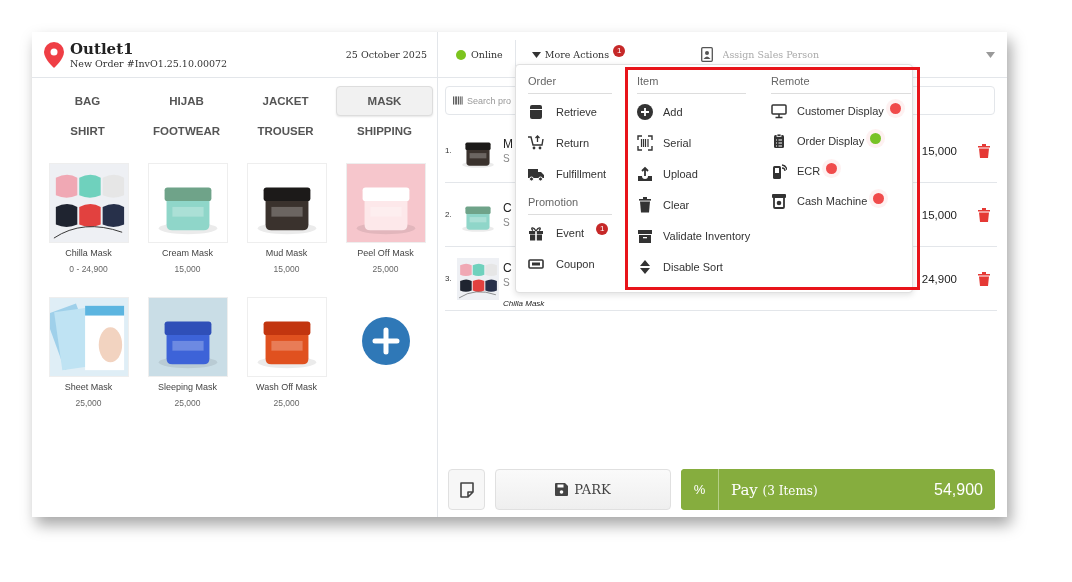 The height and width of the screenshot is (582, 1072). Describe the element at coordinates (286, 387) in the screenshot. I see `product-name: Wash Off Mask` at that location.